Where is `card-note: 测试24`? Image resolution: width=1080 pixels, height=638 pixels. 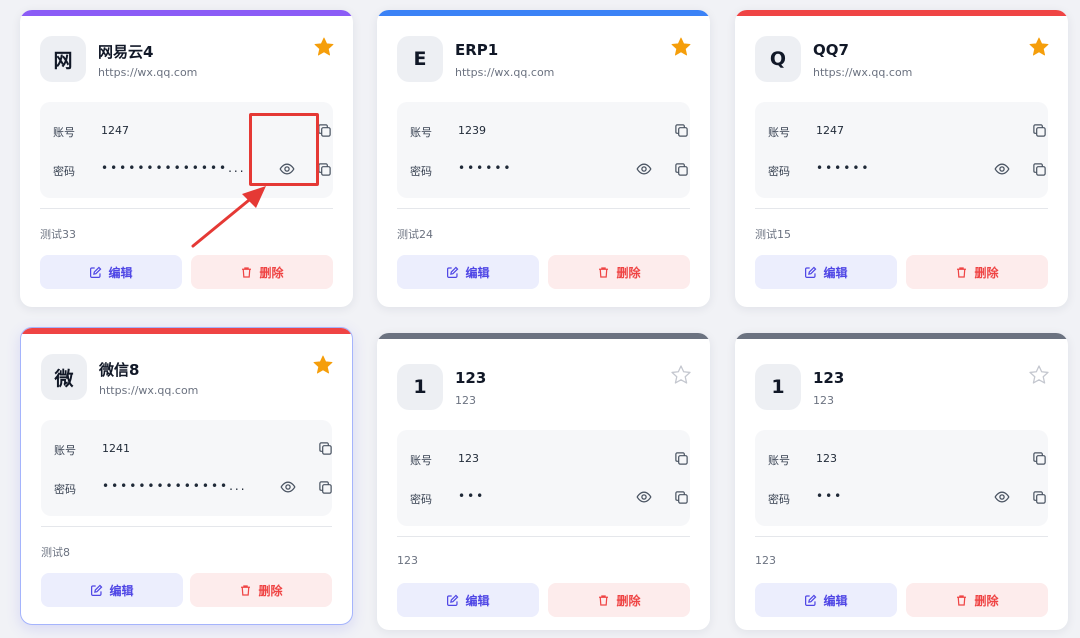 card-note: 测试24 is located at coordinates (415, 234).